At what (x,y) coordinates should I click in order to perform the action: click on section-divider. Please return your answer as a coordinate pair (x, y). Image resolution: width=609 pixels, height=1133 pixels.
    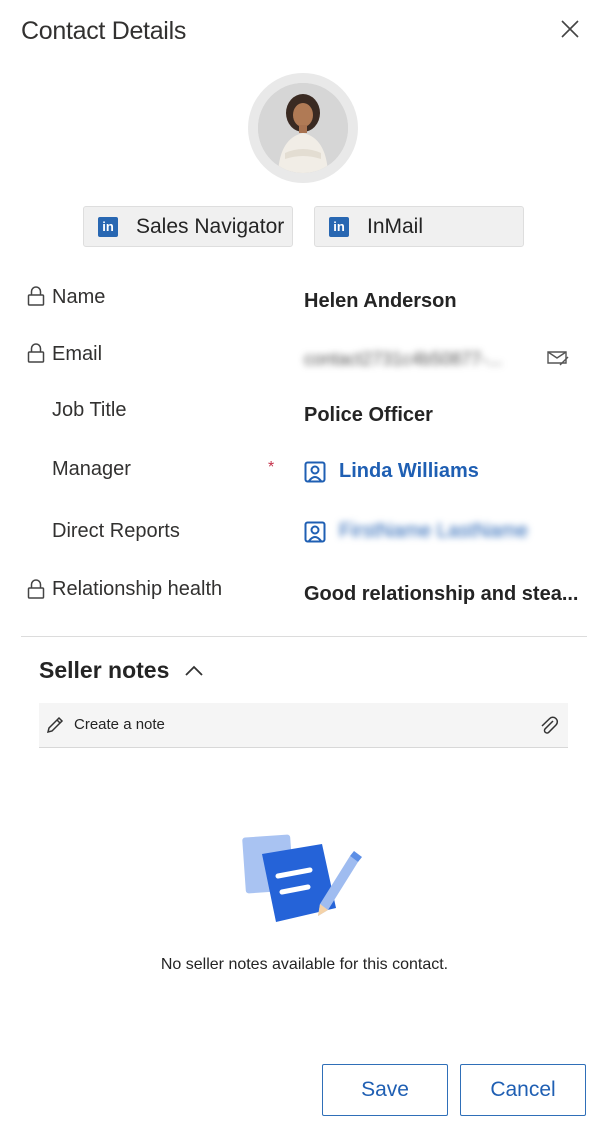
    Looking at the image, I should click on (304, 636).